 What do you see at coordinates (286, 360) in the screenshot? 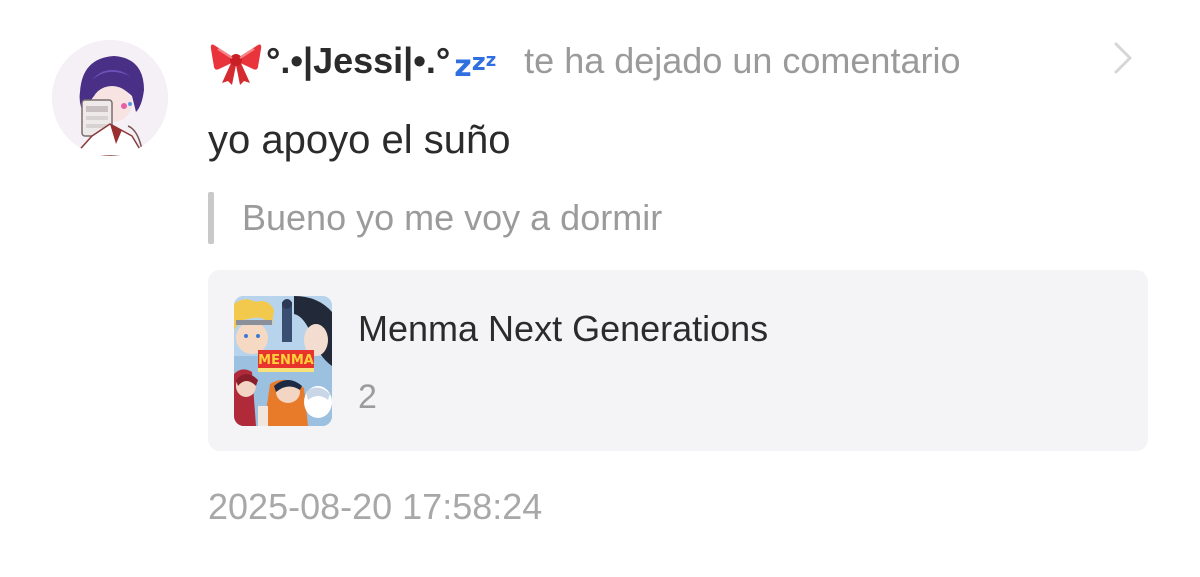
I see `thumbnail-logo-text: MENMA` at bounding box center [286, 360].